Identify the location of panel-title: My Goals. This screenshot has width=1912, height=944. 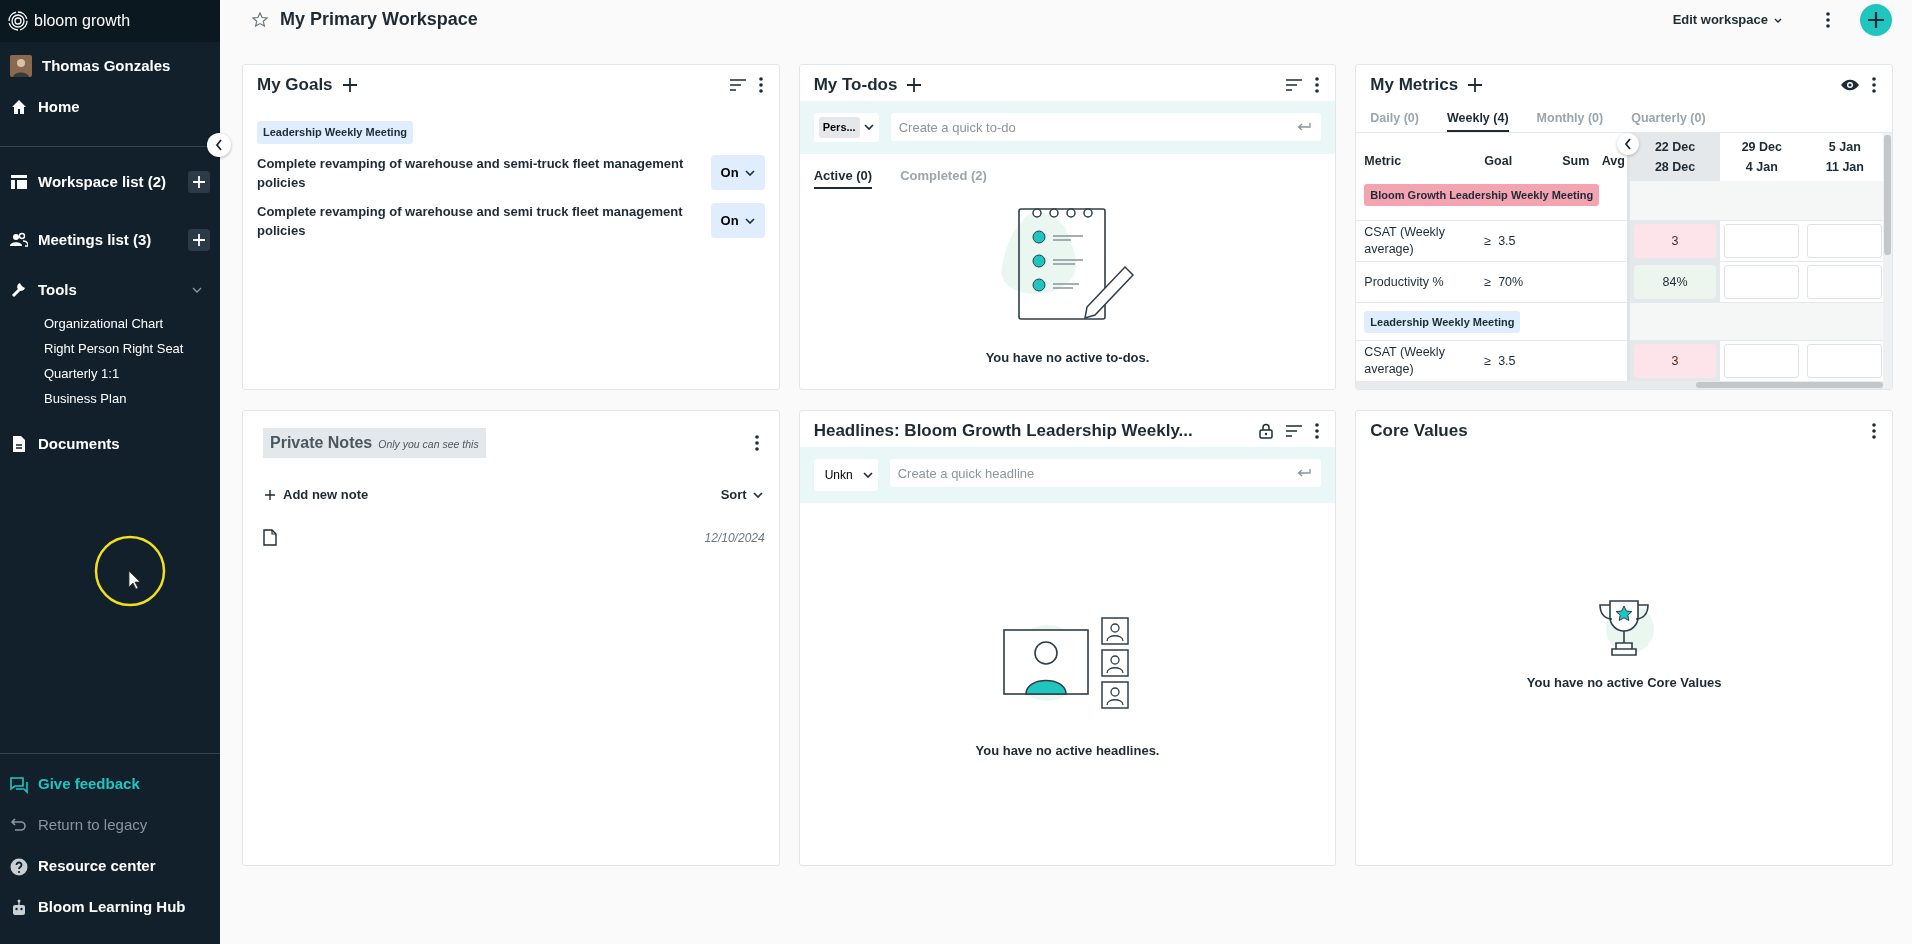
(295, 85).